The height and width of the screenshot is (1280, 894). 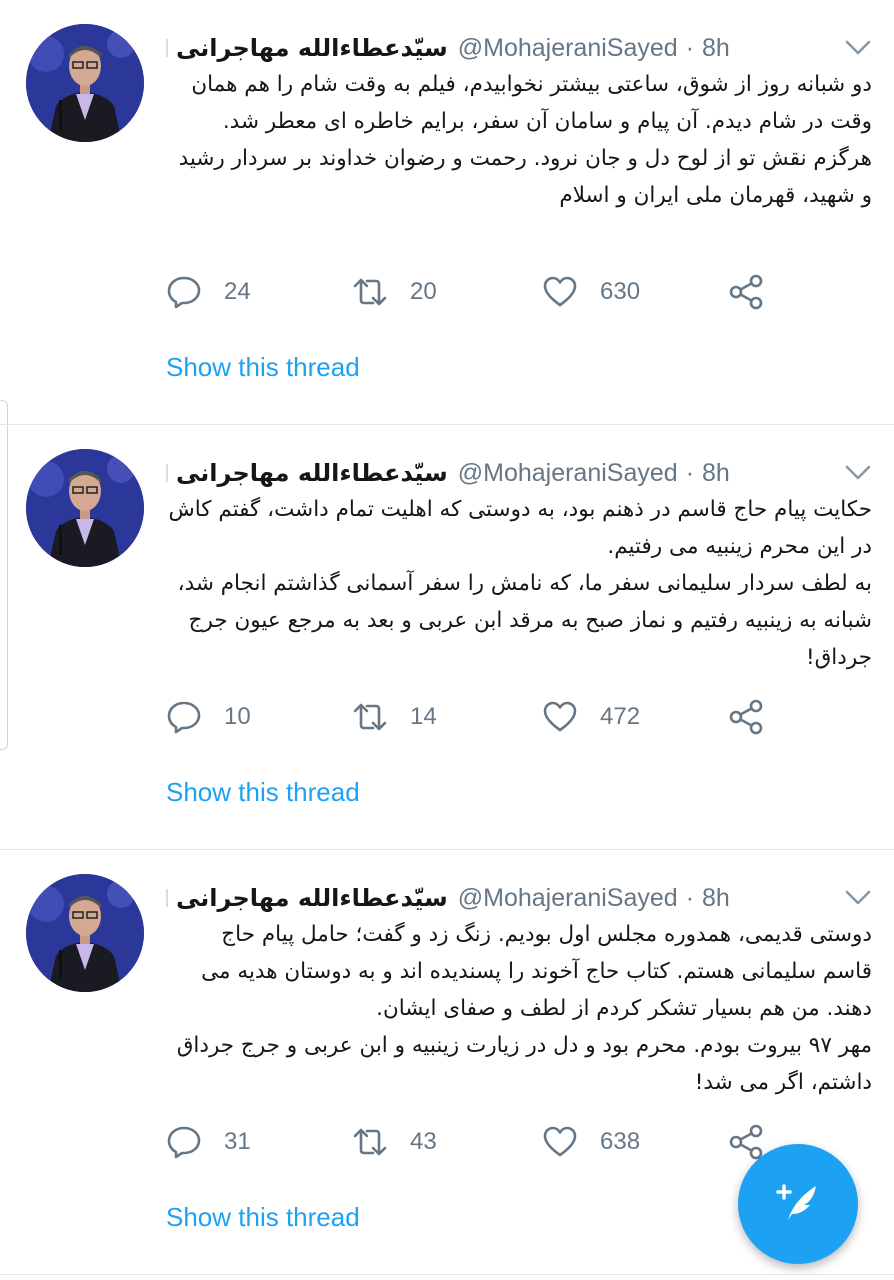 What do you see at coordinates (591, 292) in the screenshot?
I see `like-button: 630` at bounding box center [591, 292].